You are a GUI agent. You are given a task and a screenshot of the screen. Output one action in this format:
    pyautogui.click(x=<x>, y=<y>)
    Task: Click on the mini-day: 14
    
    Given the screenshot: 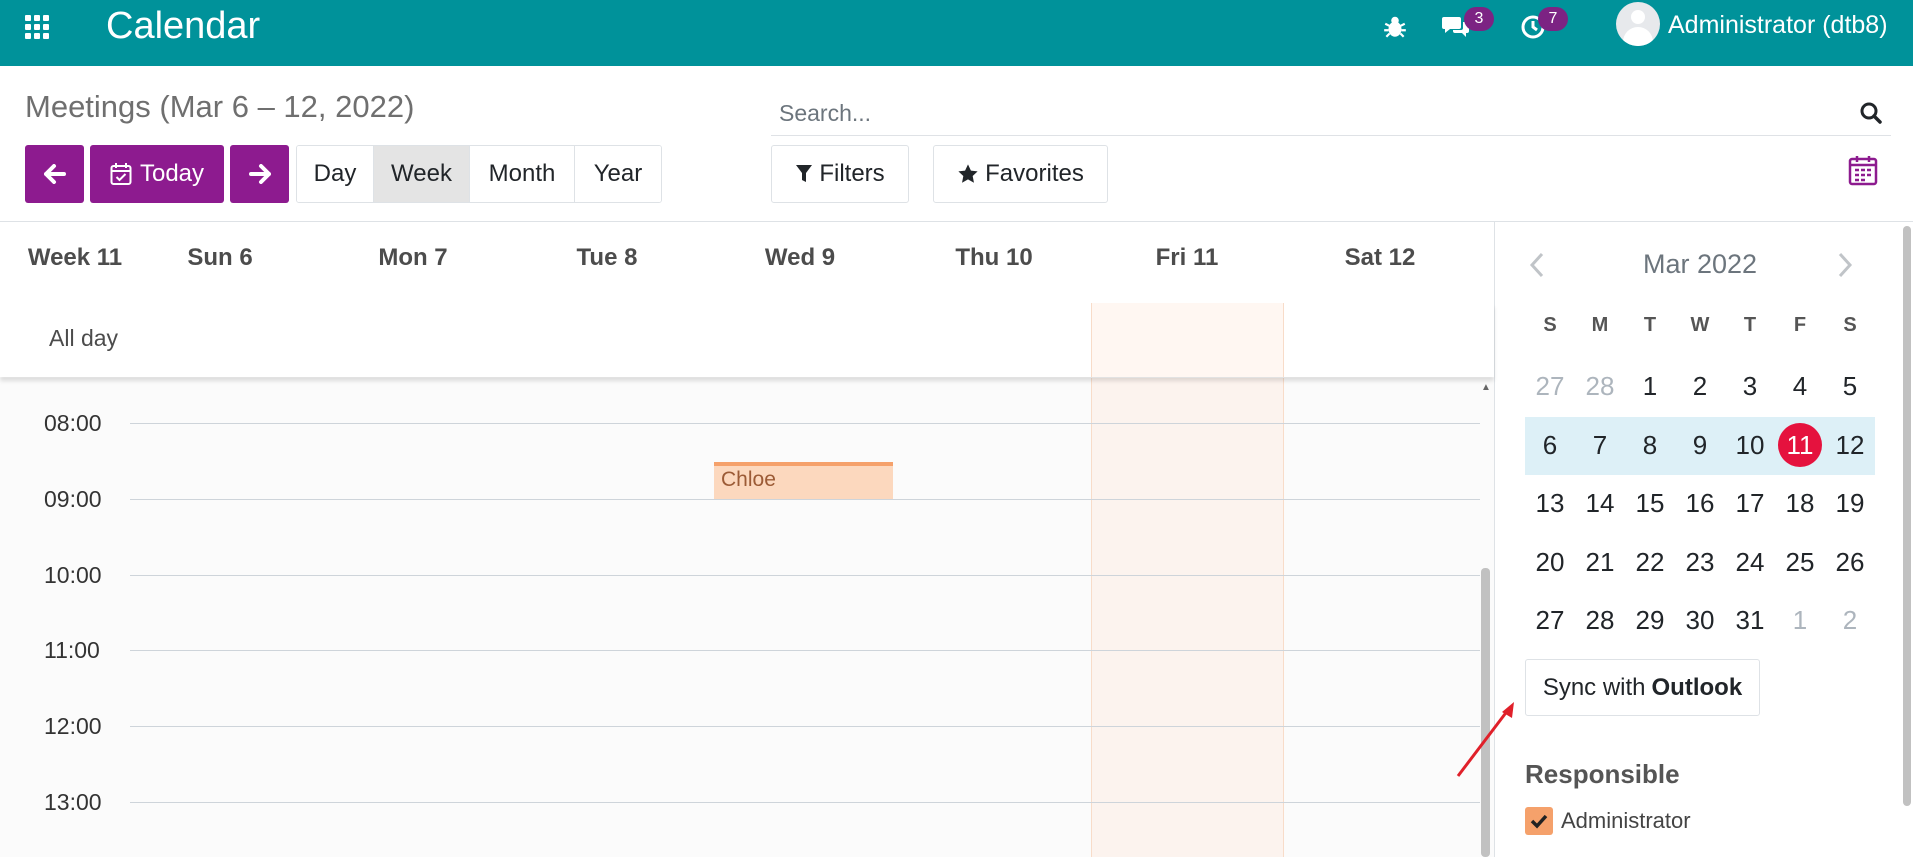 What is the action you would take?
    pyautogui.click(x=1600, y=503)
    